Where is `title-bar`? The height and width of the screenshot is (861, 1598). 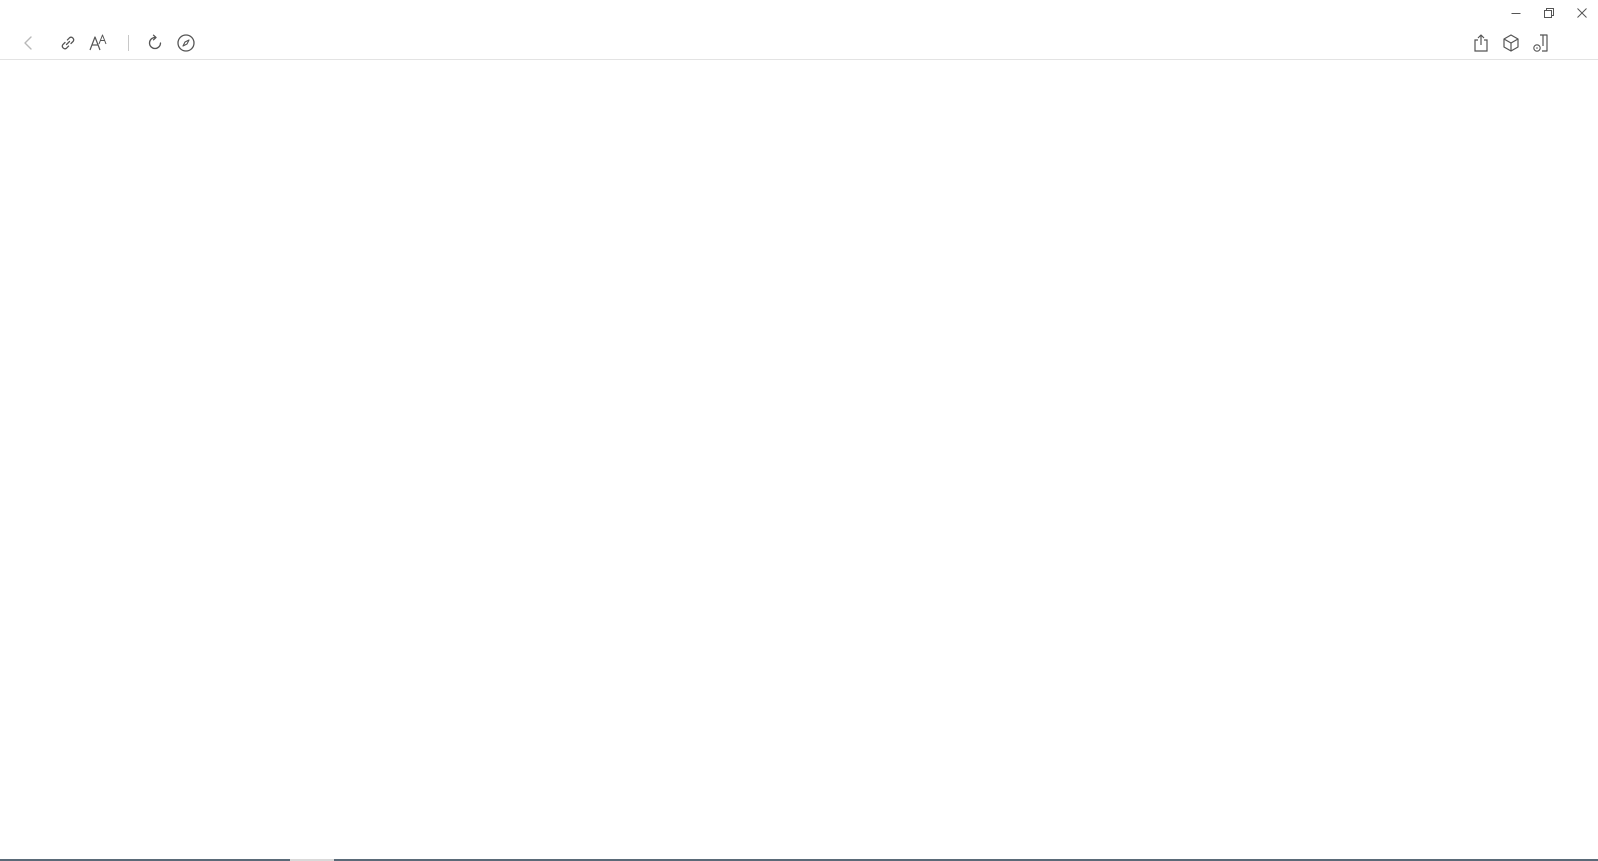
title-bar is located at coordinates (799, 13).